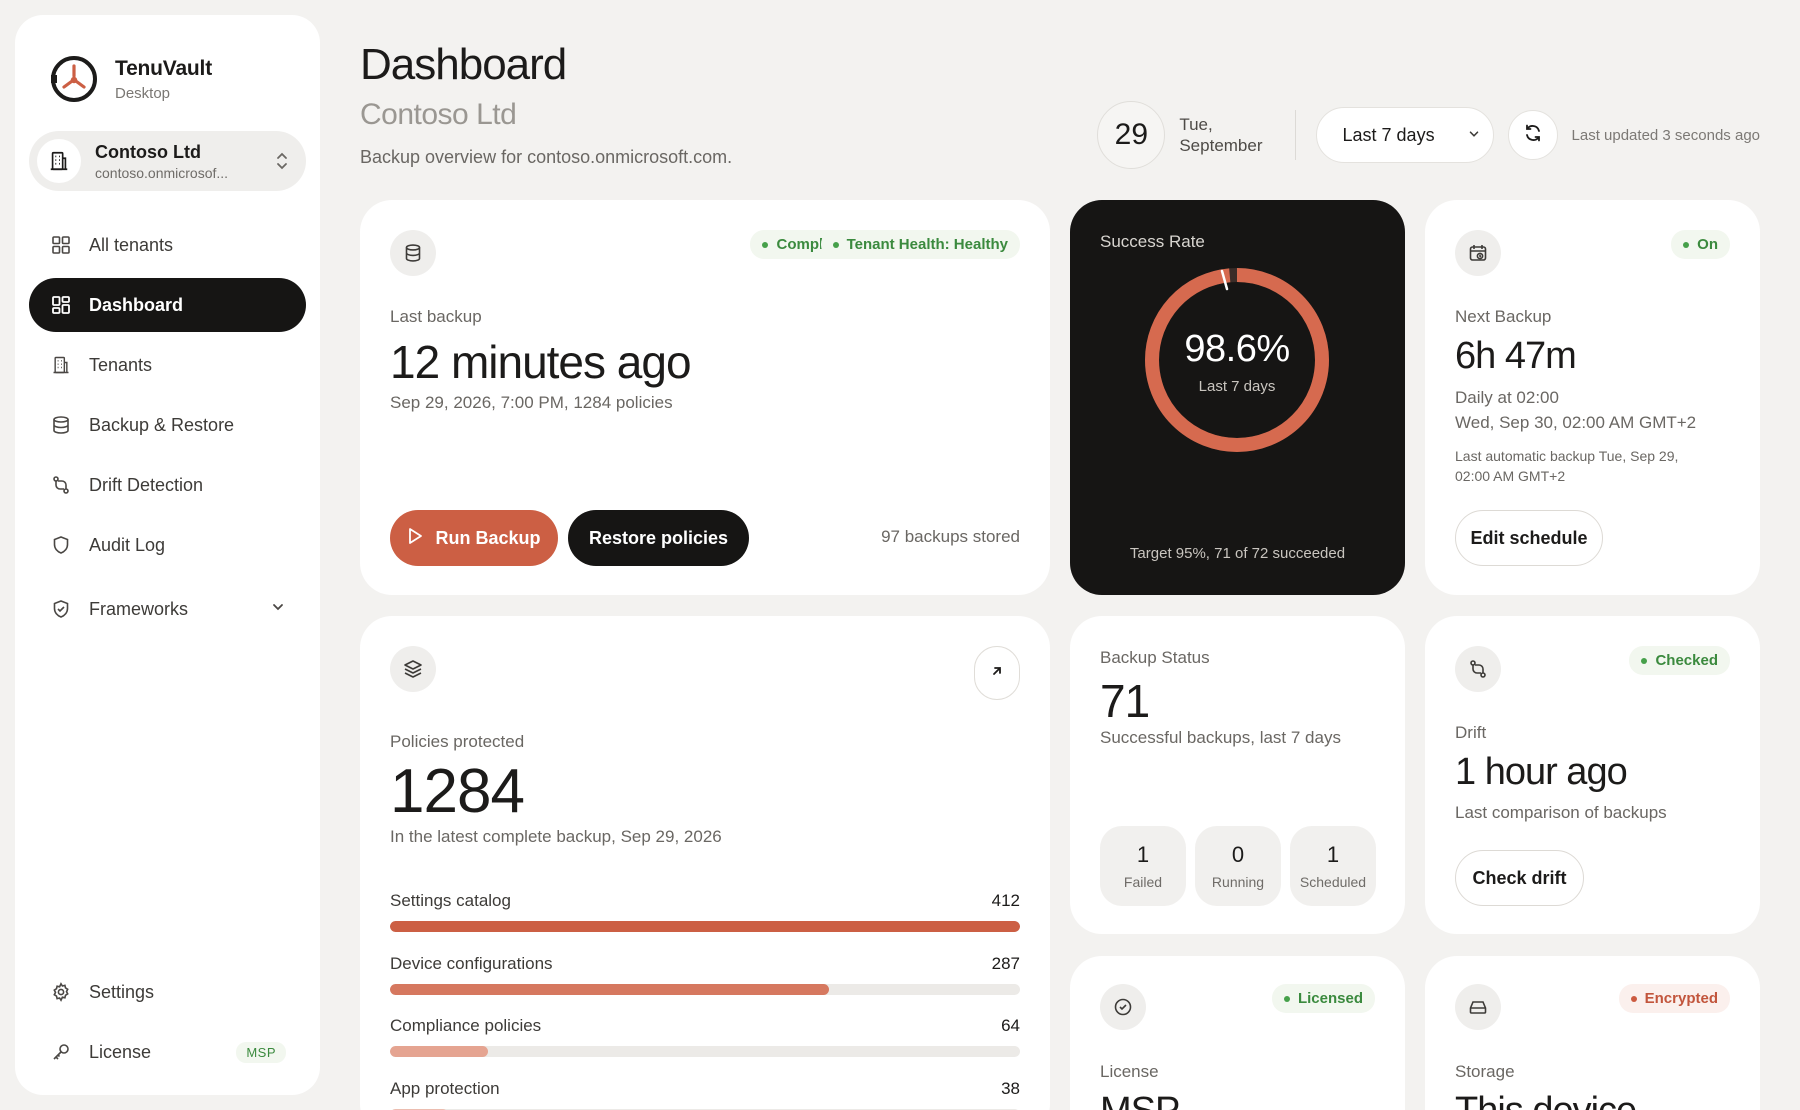 The width and height of the screenshot is (1800, 1110). What do you see at coordinates (61, 545) in the screenshot?
I see `shield-icon` at bounding box center [61, 545].